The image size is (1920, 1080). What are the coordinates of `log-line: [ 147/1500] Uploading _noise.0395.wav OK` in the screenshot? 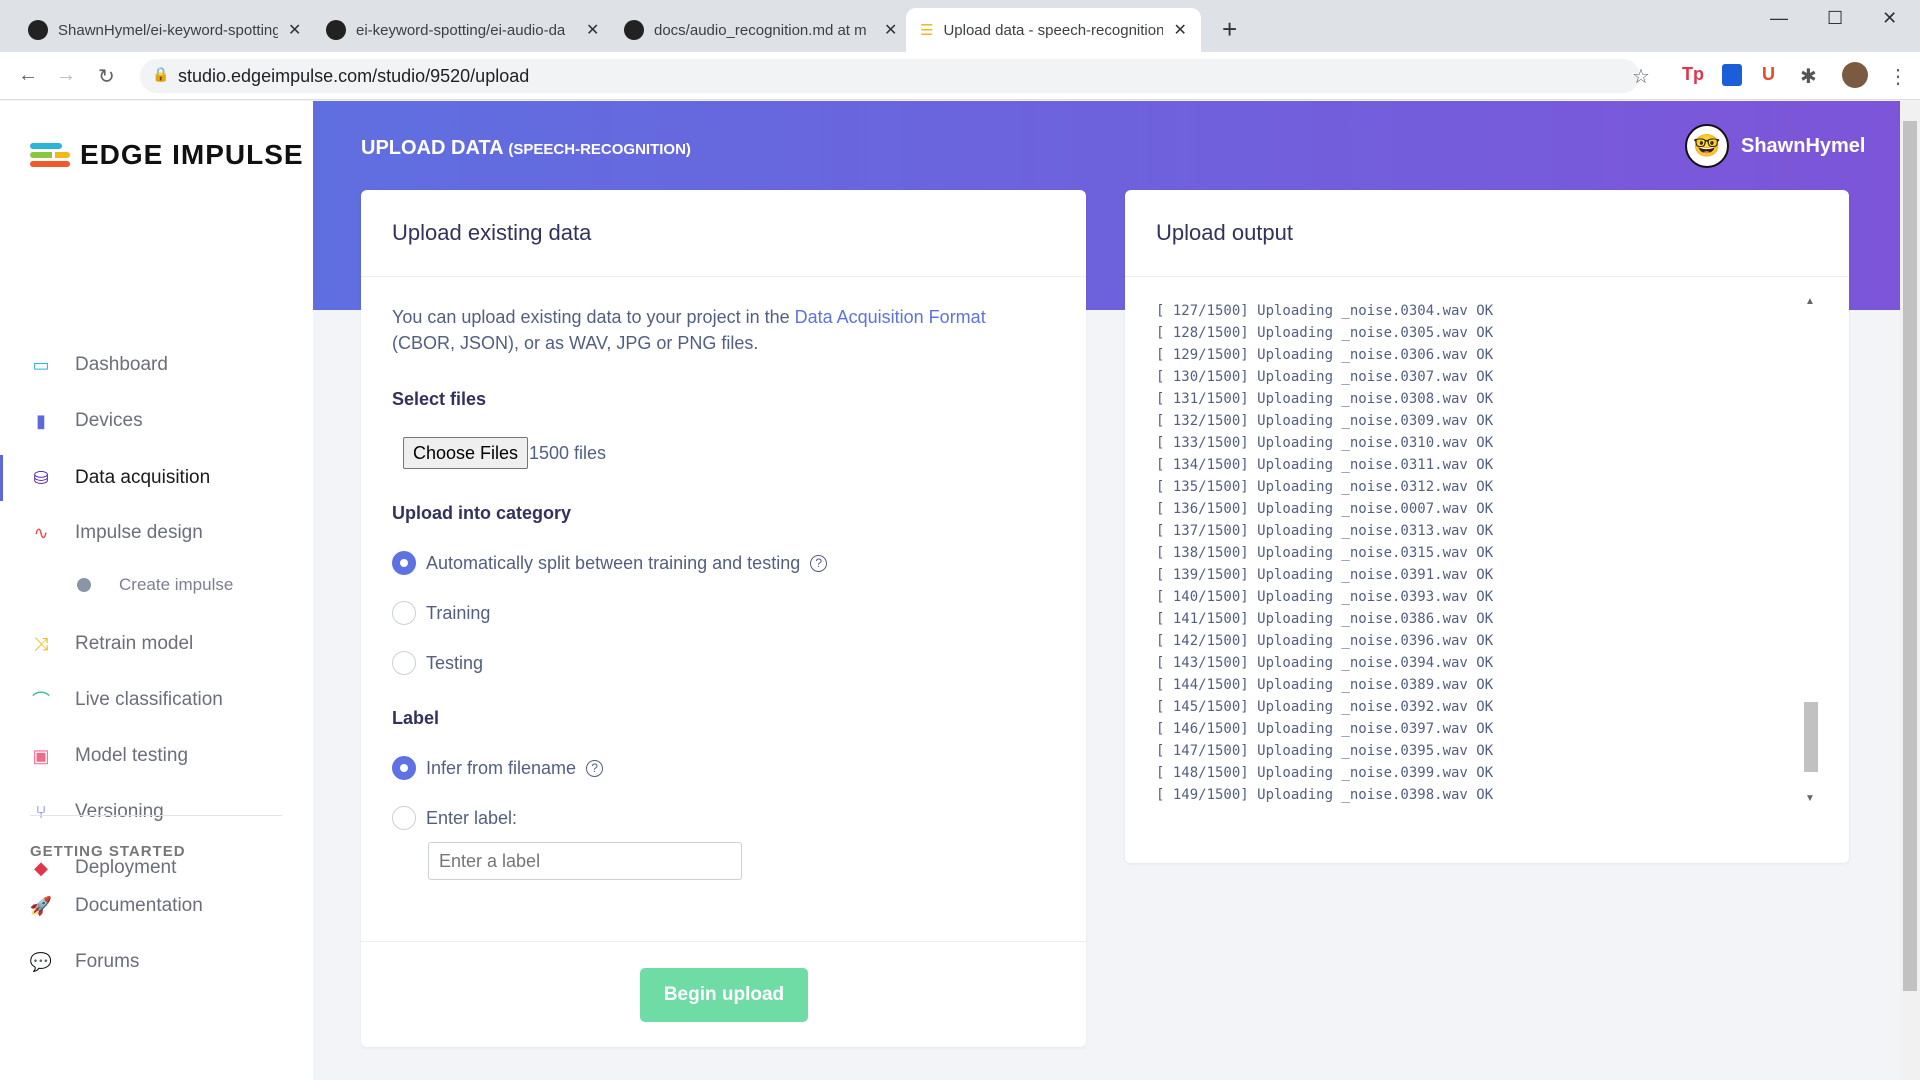 It's located at (1325, 751).